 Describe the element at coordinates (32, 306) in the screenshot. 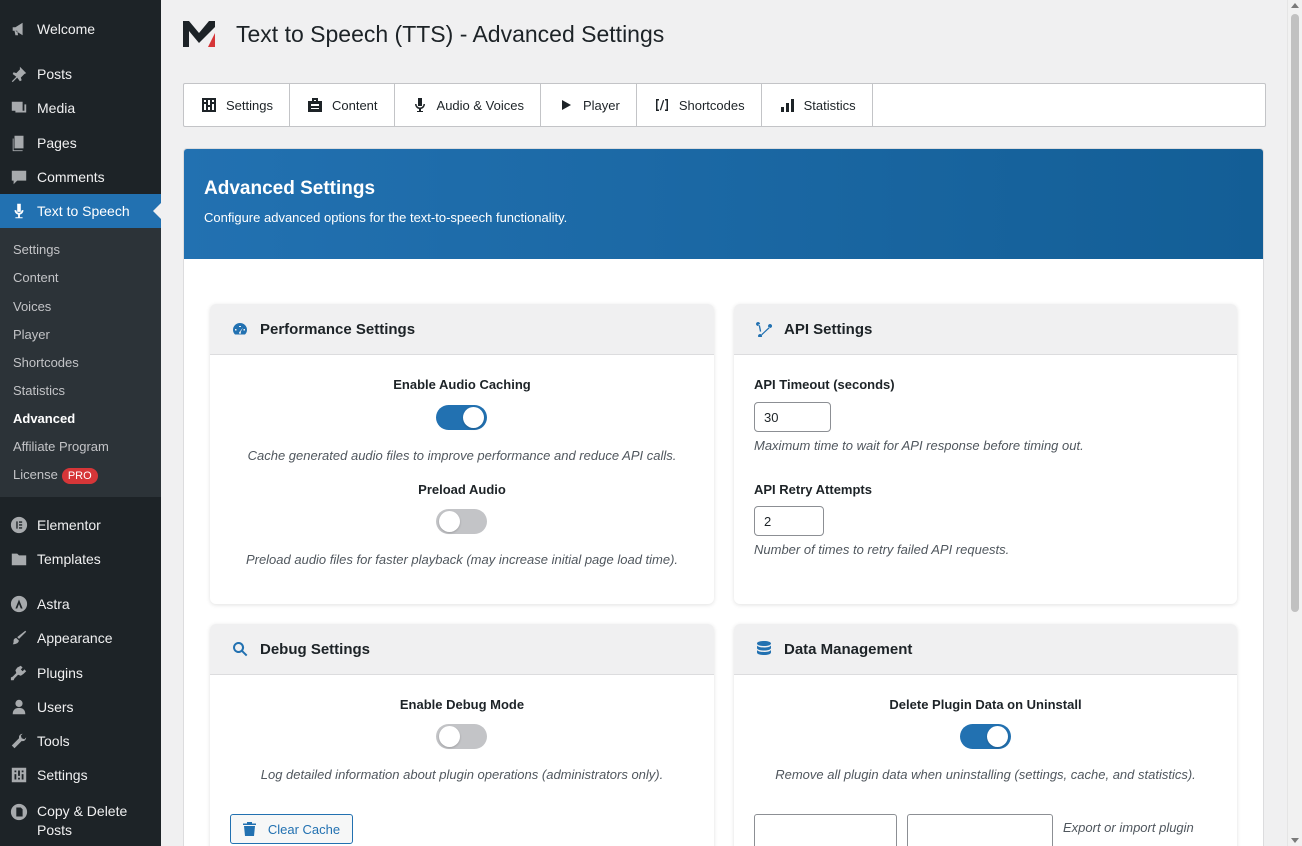

I see `submenu-voices: Voices` at that location.